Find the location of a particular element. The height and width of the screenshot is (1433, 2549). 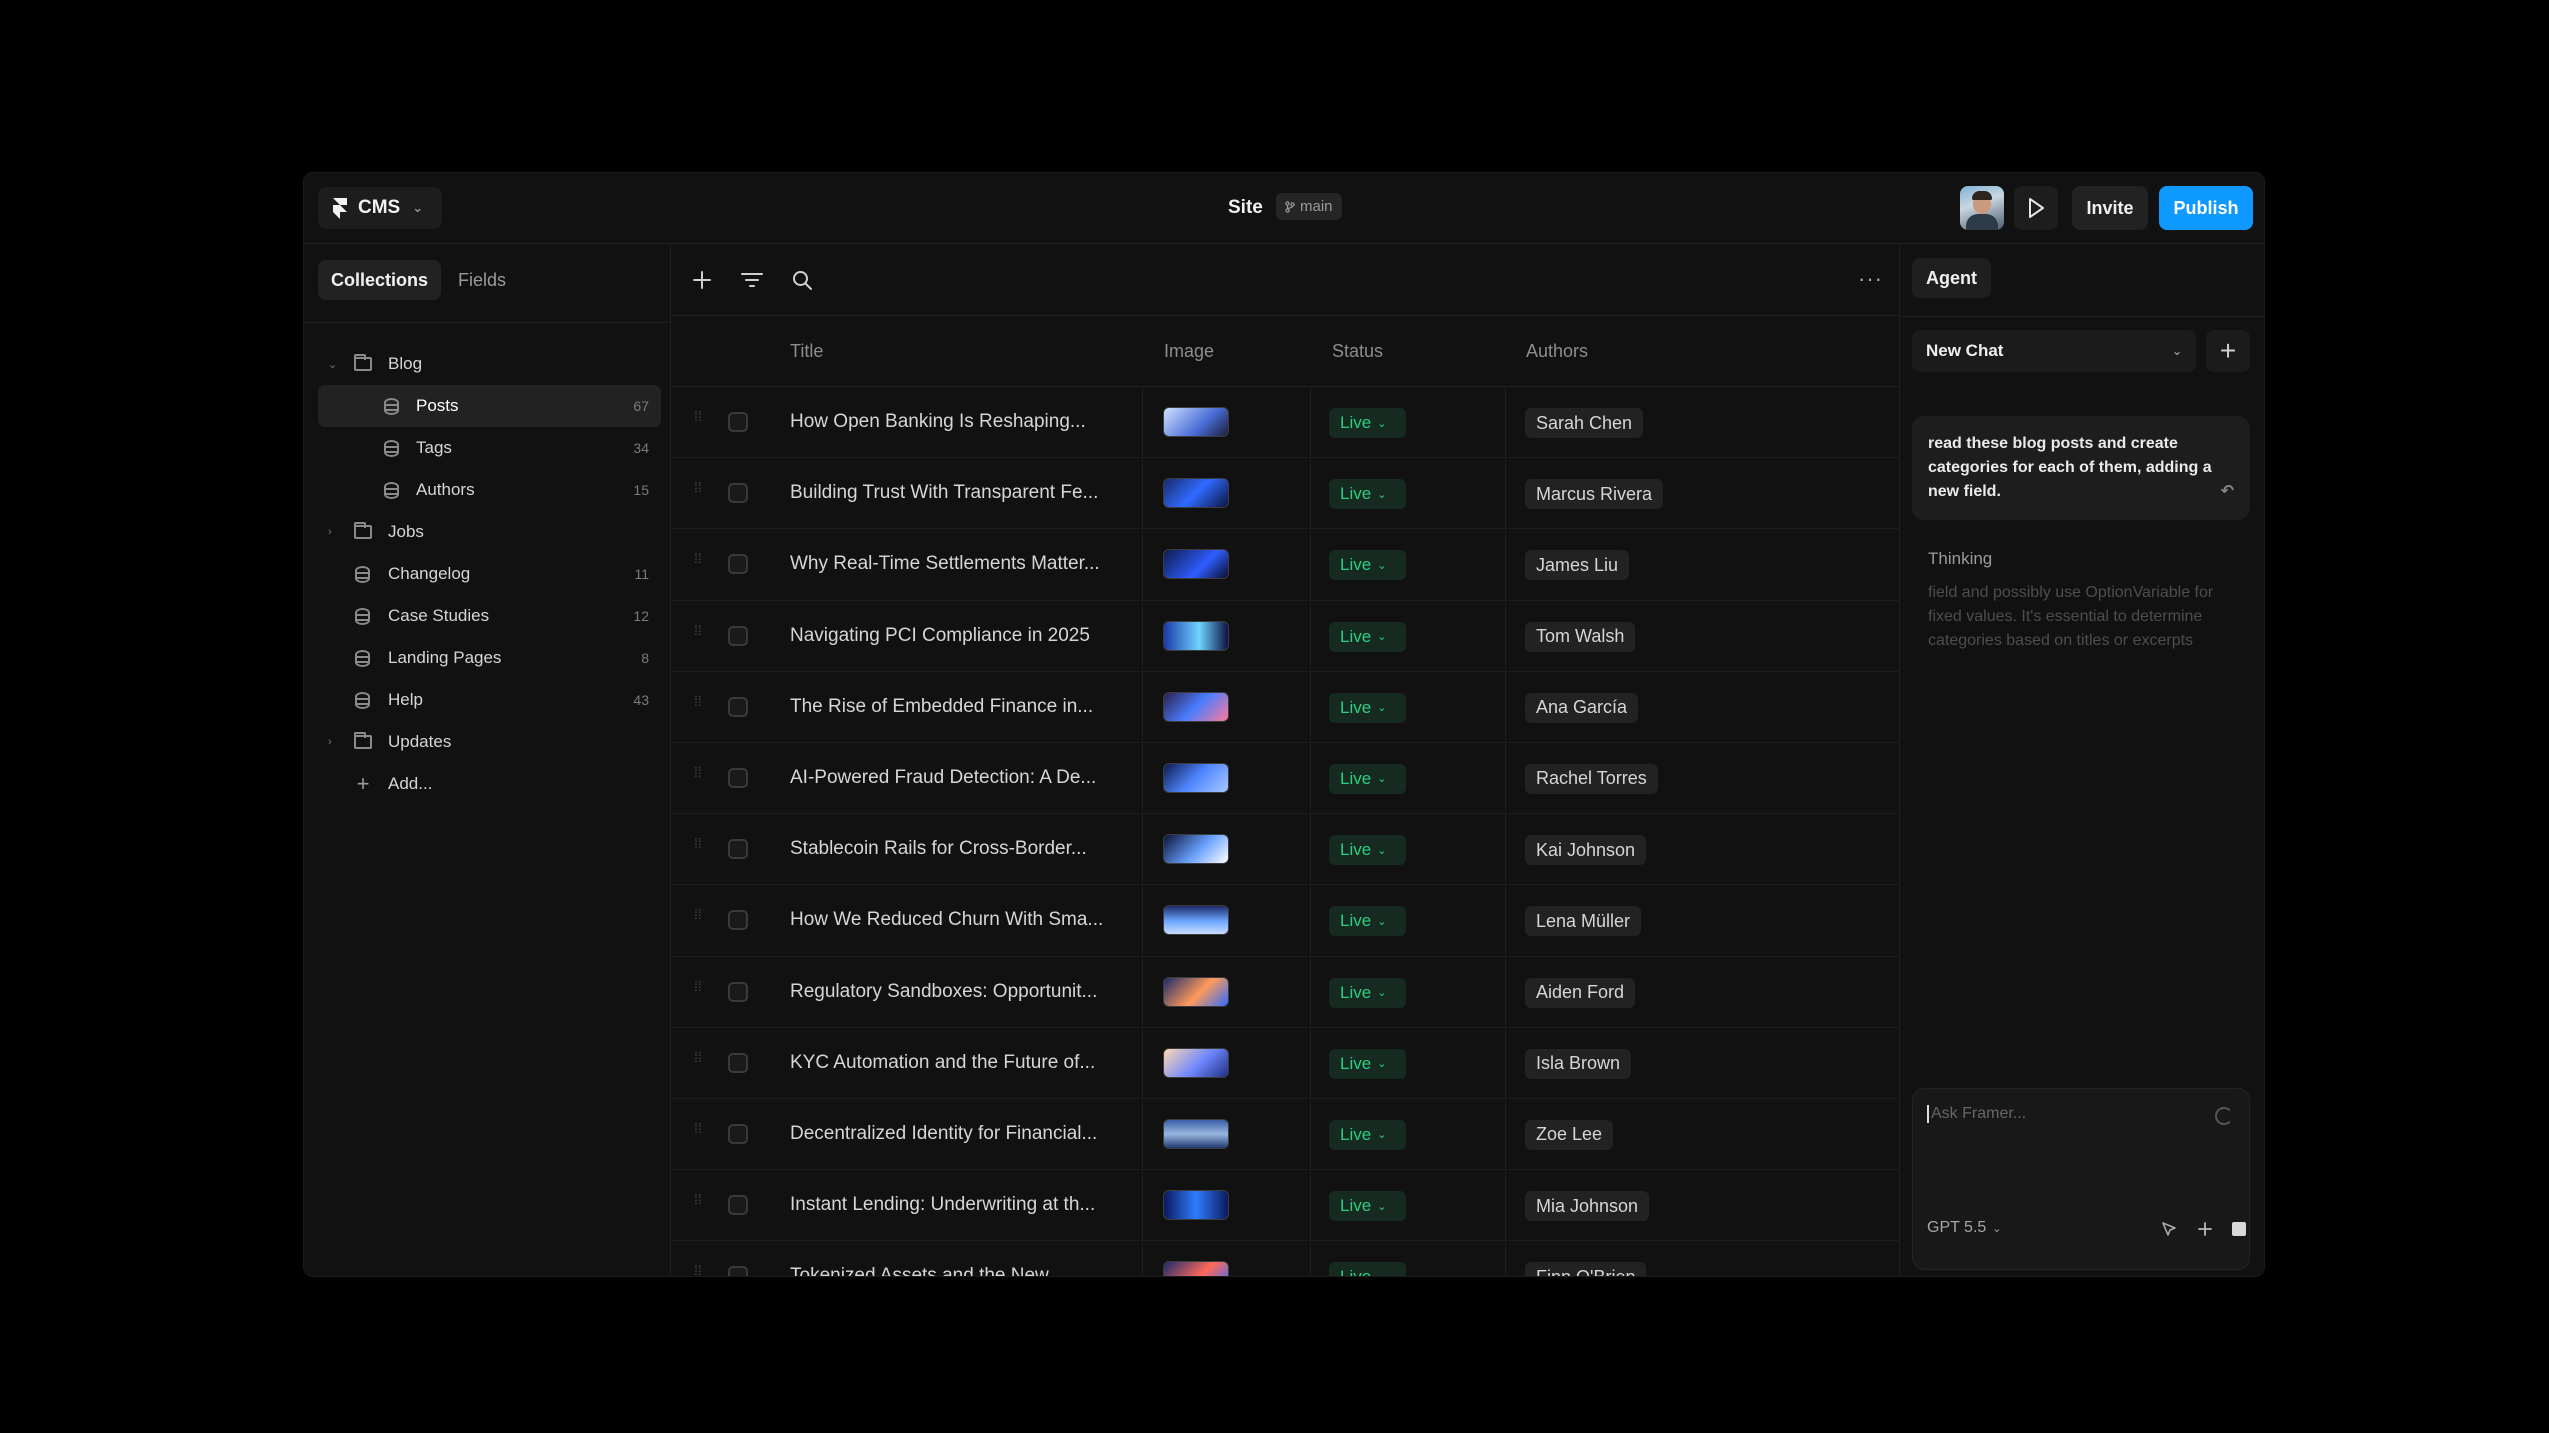

author-tag: Finn O'Brien is located at coordinates (1586, 1269).